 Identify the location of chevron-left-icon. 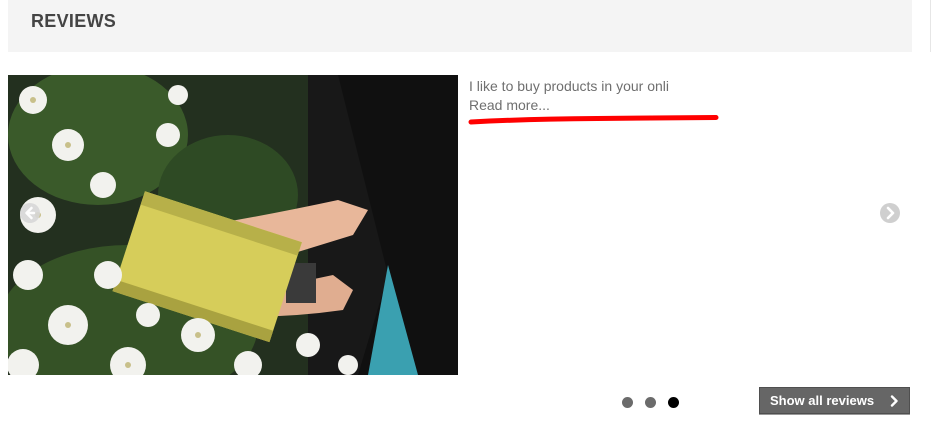
(30, 213).